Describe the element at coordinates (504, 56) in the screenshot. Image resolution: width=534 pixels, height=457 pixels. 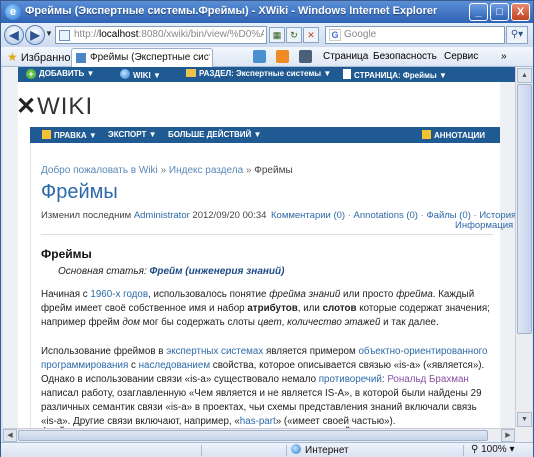
I see `toolbar-overflow-icon: »` at that location.